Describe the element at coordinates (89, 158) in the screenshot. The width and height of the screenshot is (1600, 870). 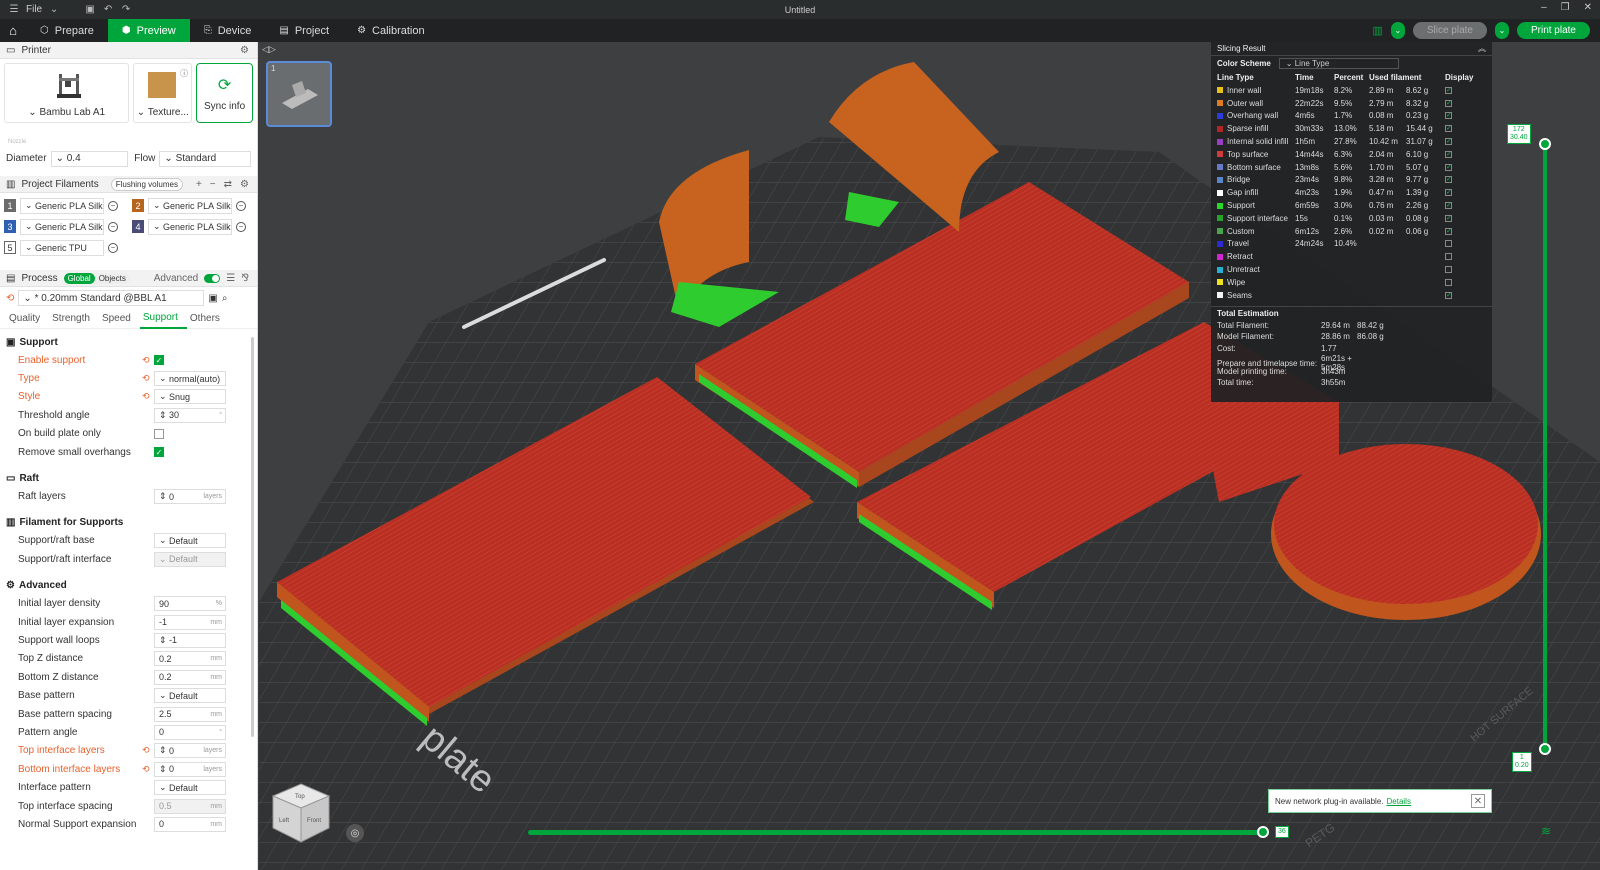
I see `diameter-select: ⌄ 0.4` at that location.